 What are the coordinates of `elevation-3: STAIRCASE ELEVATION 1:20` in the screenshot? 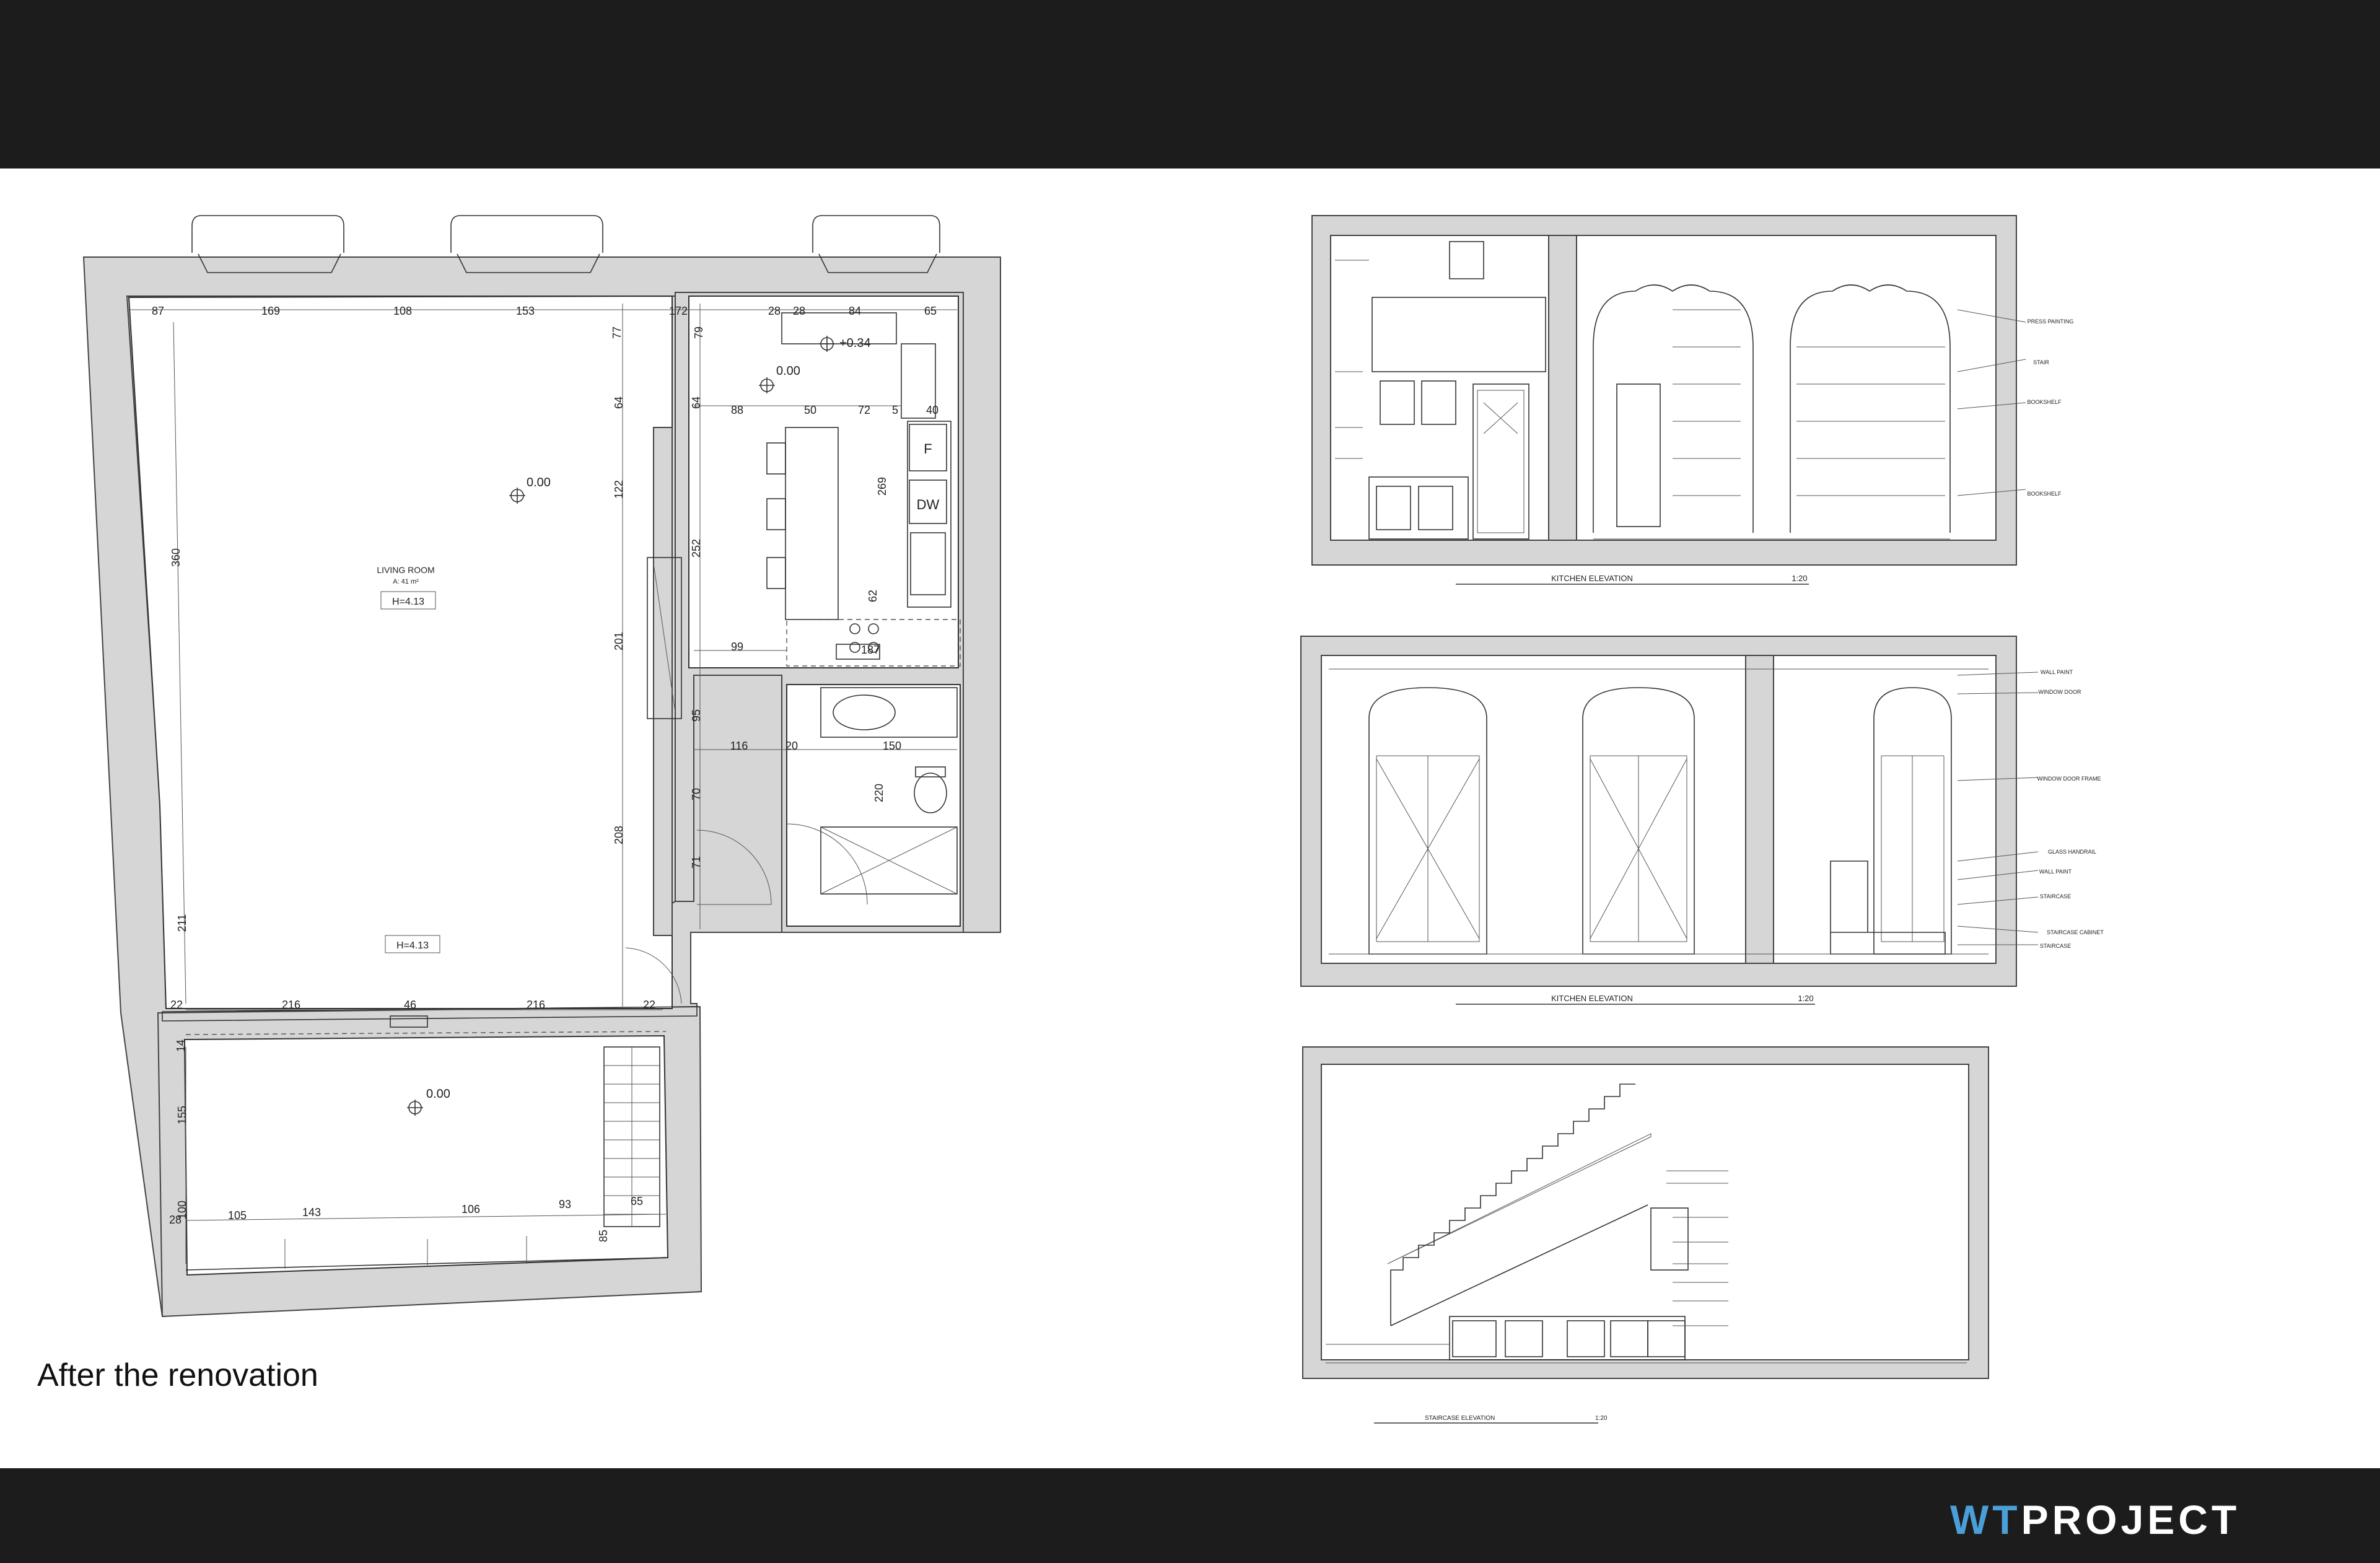 It's located at (1645, 1235).